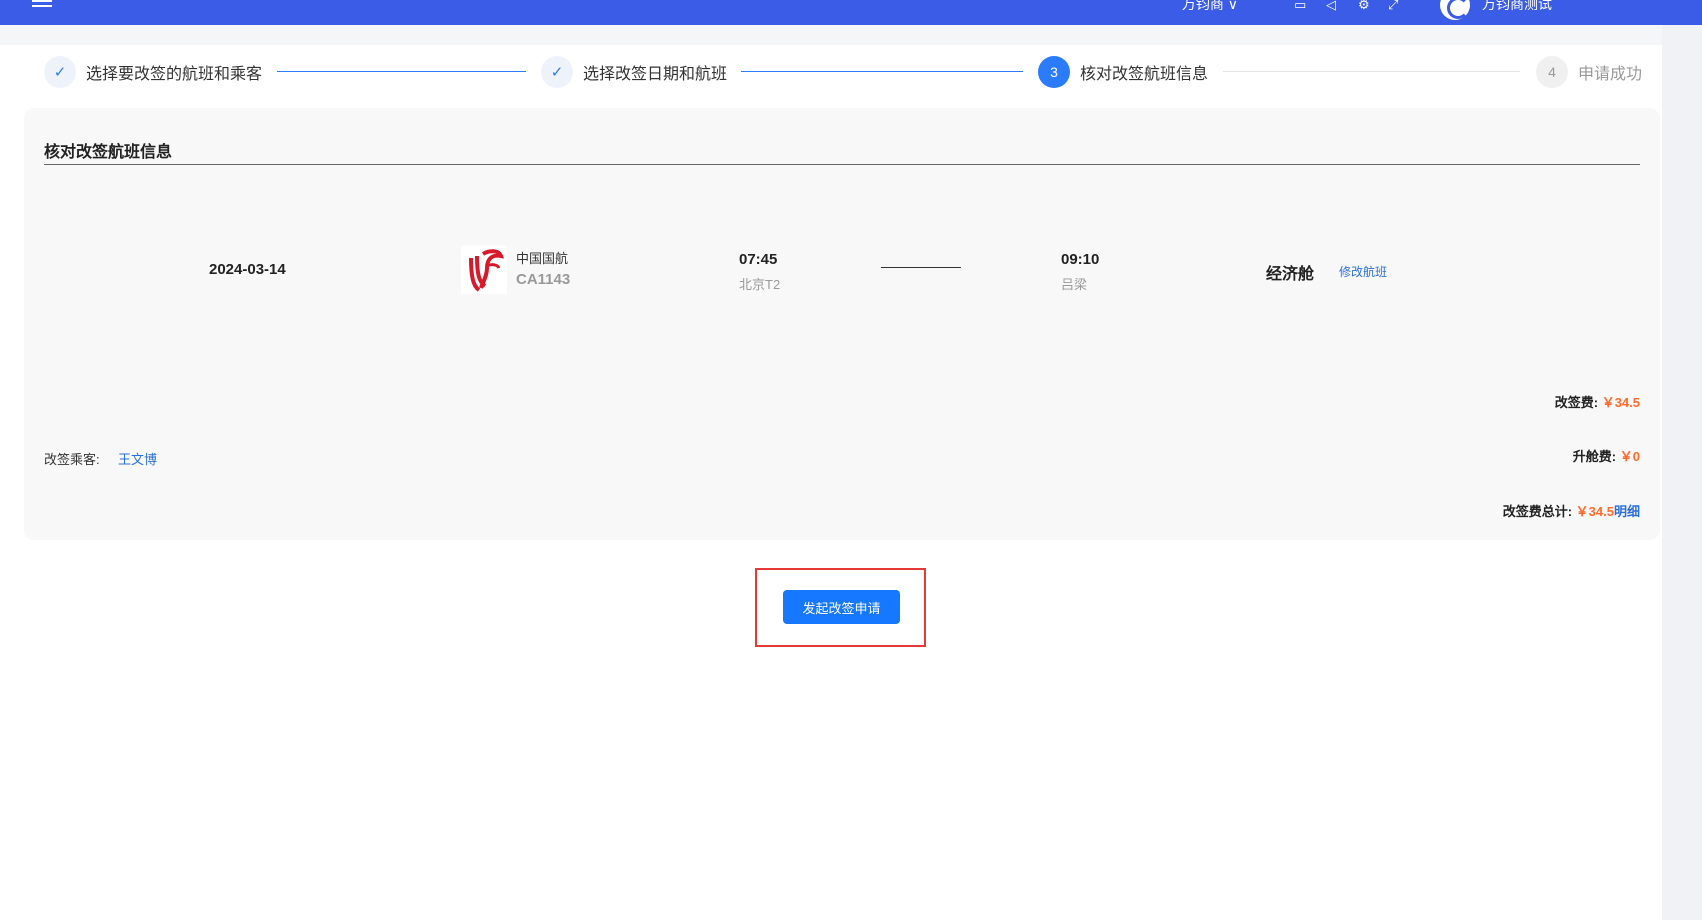 The height and width of the screenshot is (920, 1702). I want to click on upgrade-fee-row: 升舱费: ￥0, so click(1606, 455).